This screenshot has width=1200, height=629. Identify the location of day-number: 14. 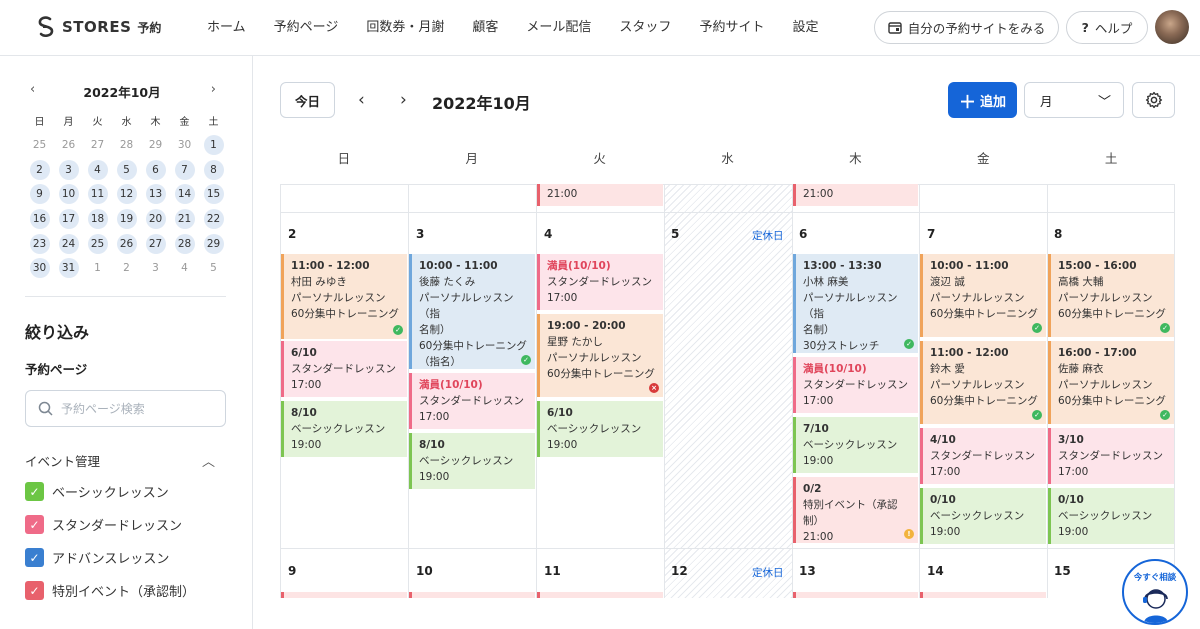
(935, 571).